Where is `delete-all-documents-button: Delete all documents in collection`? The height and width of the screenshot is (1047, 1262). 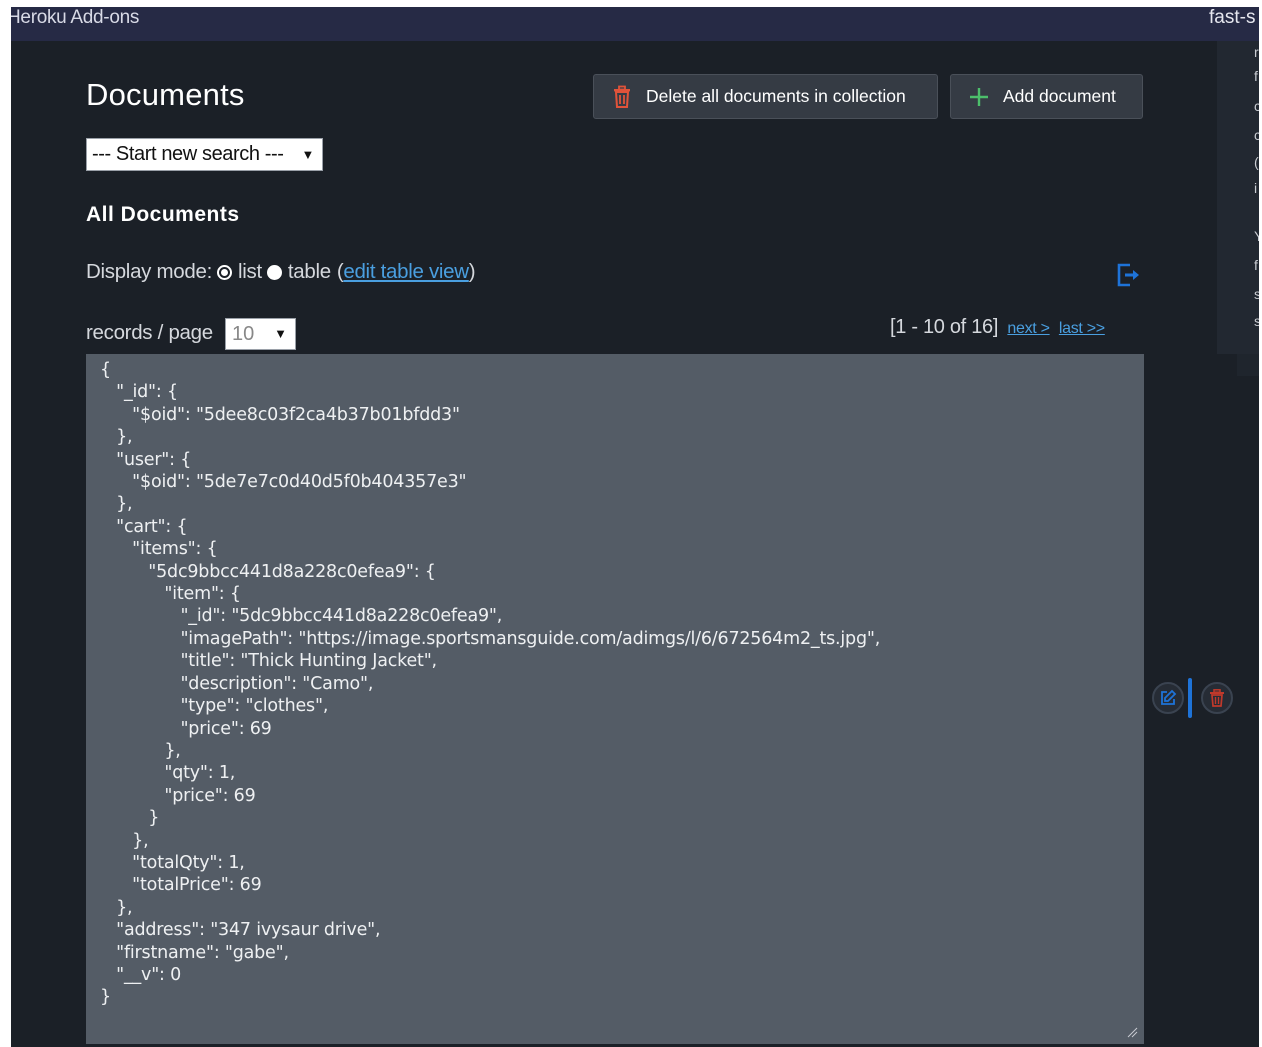 delete-all-documents-button: Delete all documents in collection is located at coordinates (765, 96).